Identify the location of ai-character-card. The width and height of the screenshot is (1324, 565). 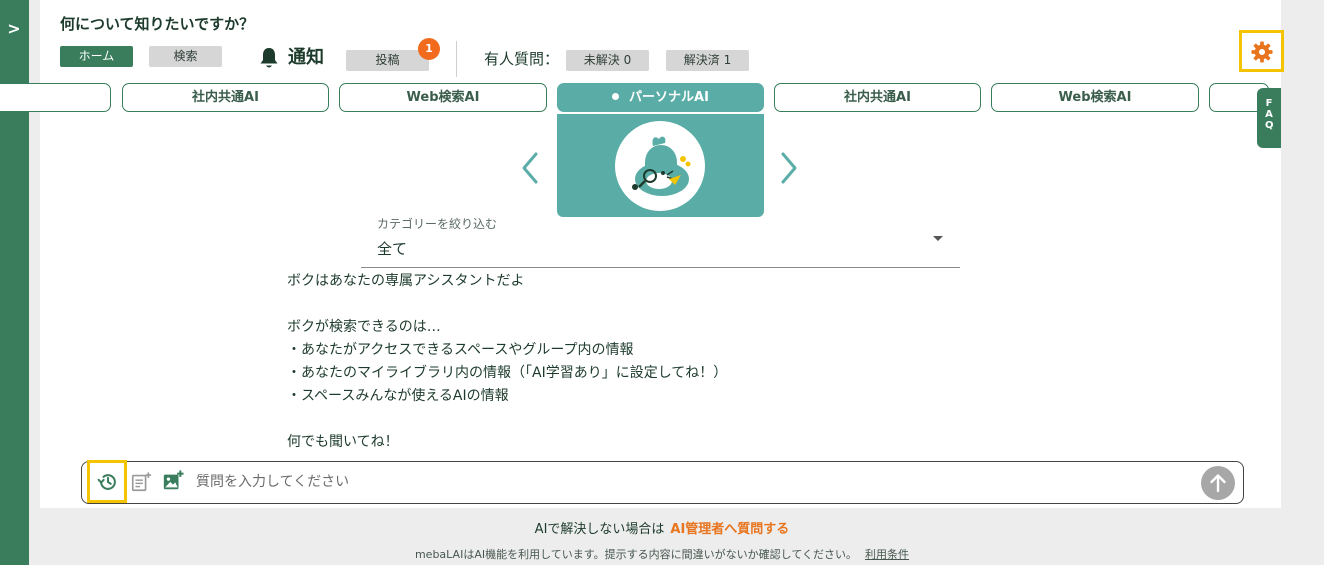
(660, 165).